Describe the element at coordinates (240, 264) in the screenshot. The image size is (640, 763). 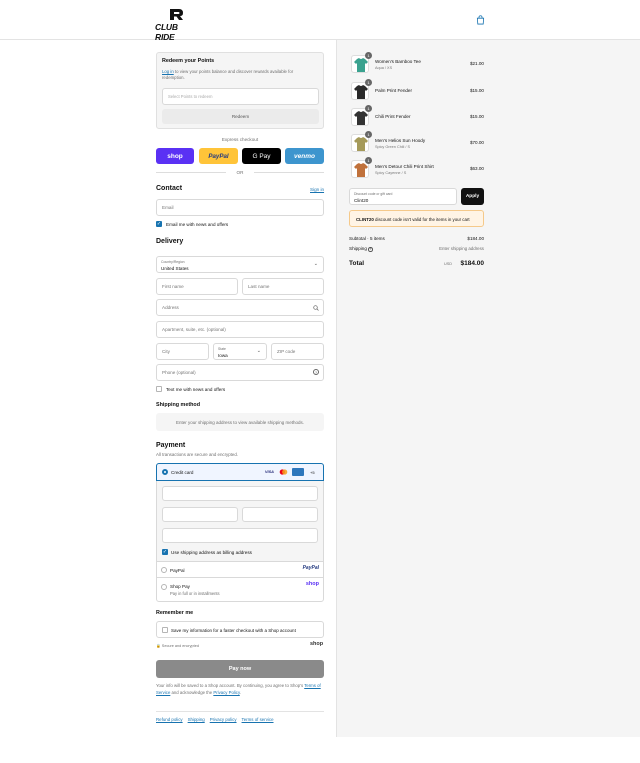
I see `country-select: Country/Region United States ⌄` at that location.